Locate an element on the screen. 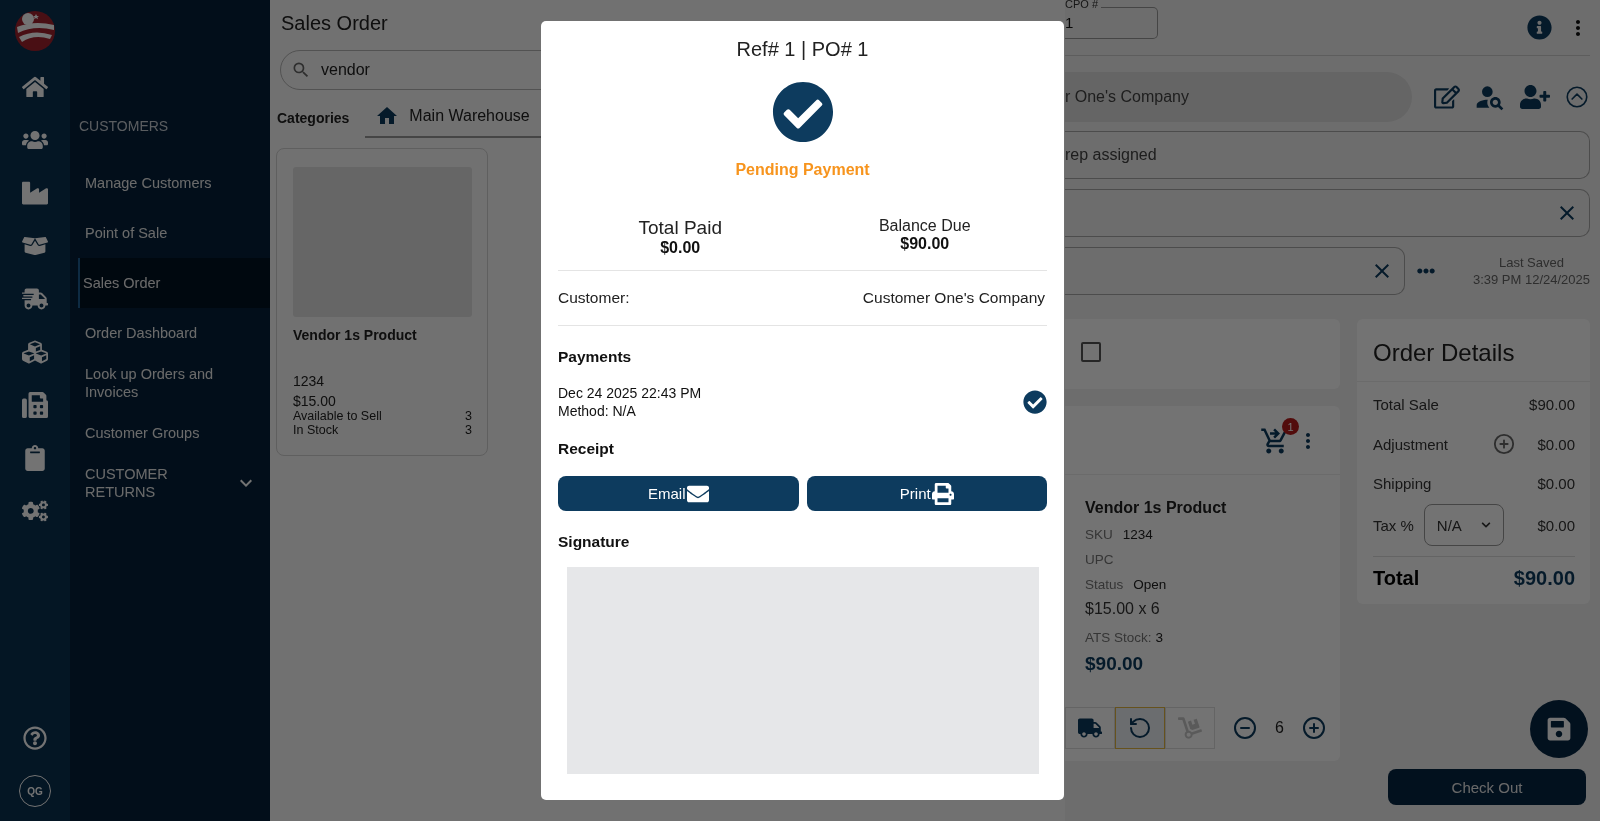 This screenshot has height=821, width=1600. product-card: Vendor 1s Product 1234 $15.00 Available to Sell 3 In Stock 3 is located at coordinates (382, 302).